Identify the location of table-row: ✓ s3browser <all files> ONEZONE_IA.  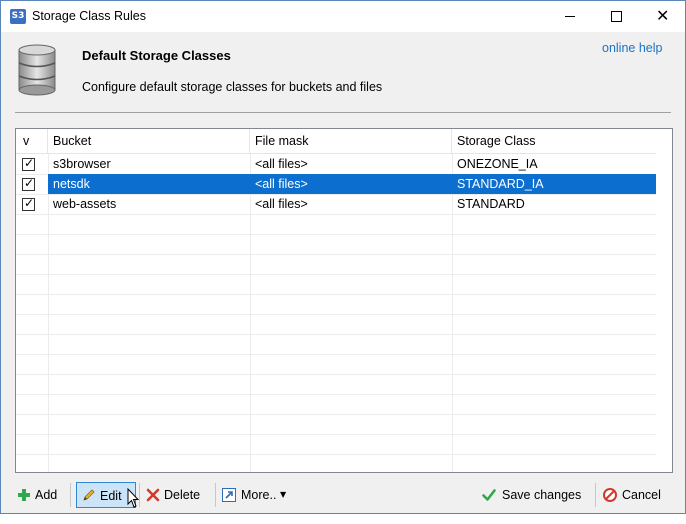
(336, 164).